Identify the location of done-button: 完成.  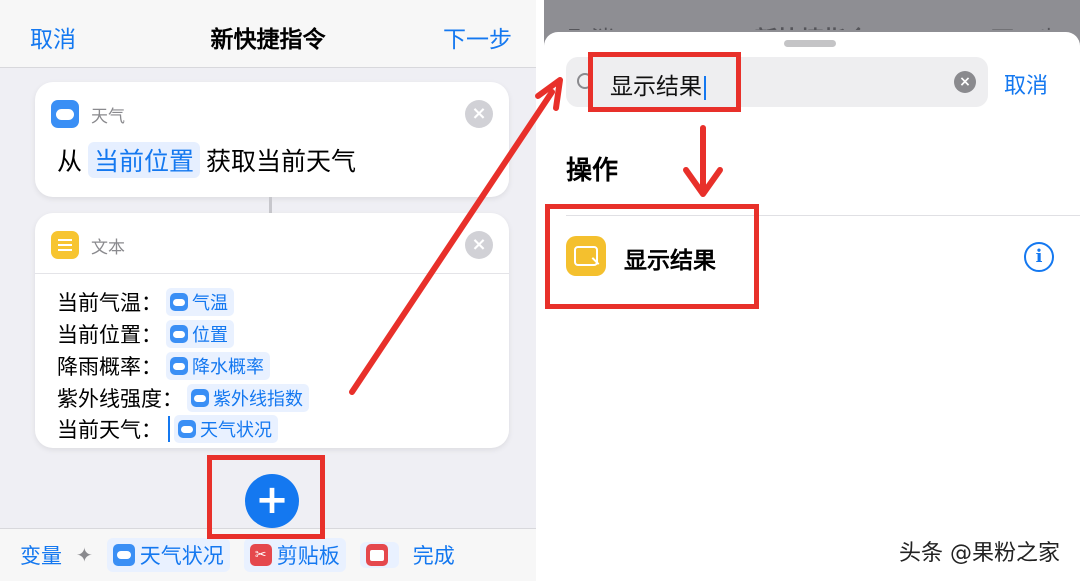
(434, 555).